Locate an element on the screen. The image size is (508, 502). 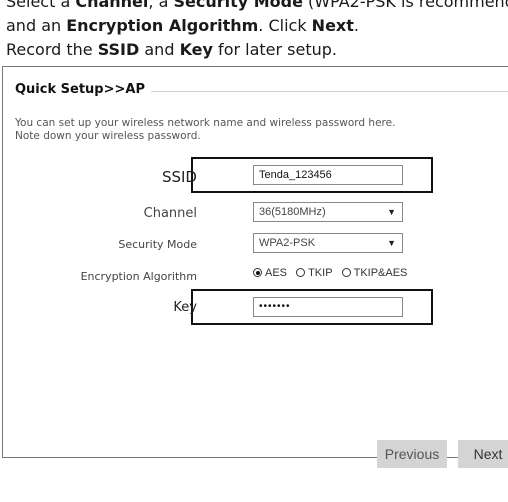
panel-title-divider is located at coordinates (320, 91).